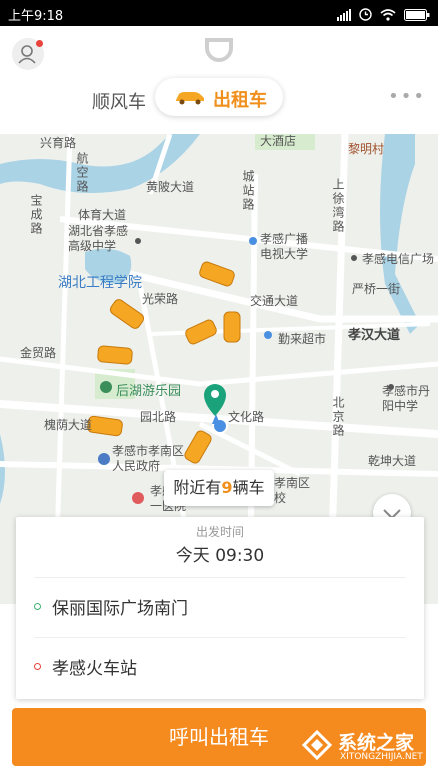 The height and width of the screenshot is (780, 438). What do you see at coordinates (338, 417) in the screenshot?
I see `map-label: 北京路` at bounding box center [338, 417].